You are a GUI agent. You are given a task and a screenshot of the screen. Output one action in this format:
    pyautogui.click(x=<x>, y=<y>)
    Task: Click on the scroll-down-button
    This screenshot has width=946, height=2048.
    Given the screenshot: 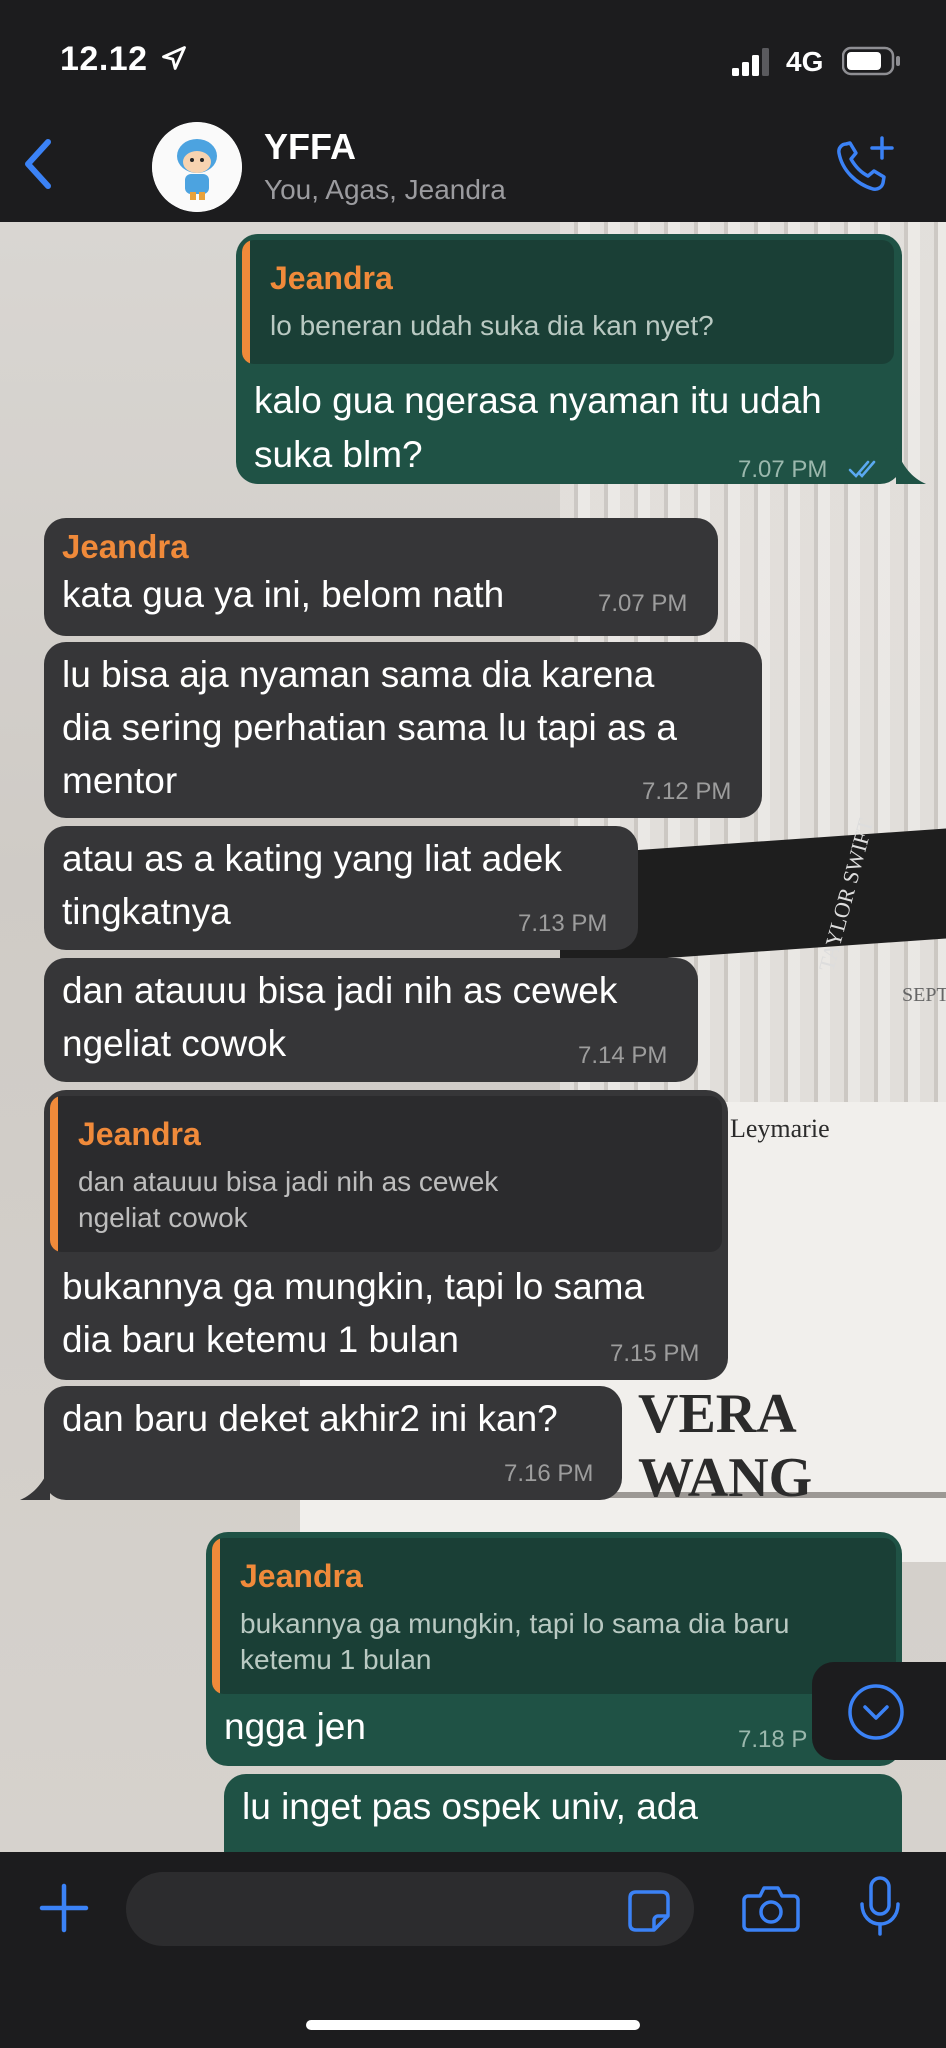 What is the action you would take?
    pyautogui.click(x=879, y=1711)
    